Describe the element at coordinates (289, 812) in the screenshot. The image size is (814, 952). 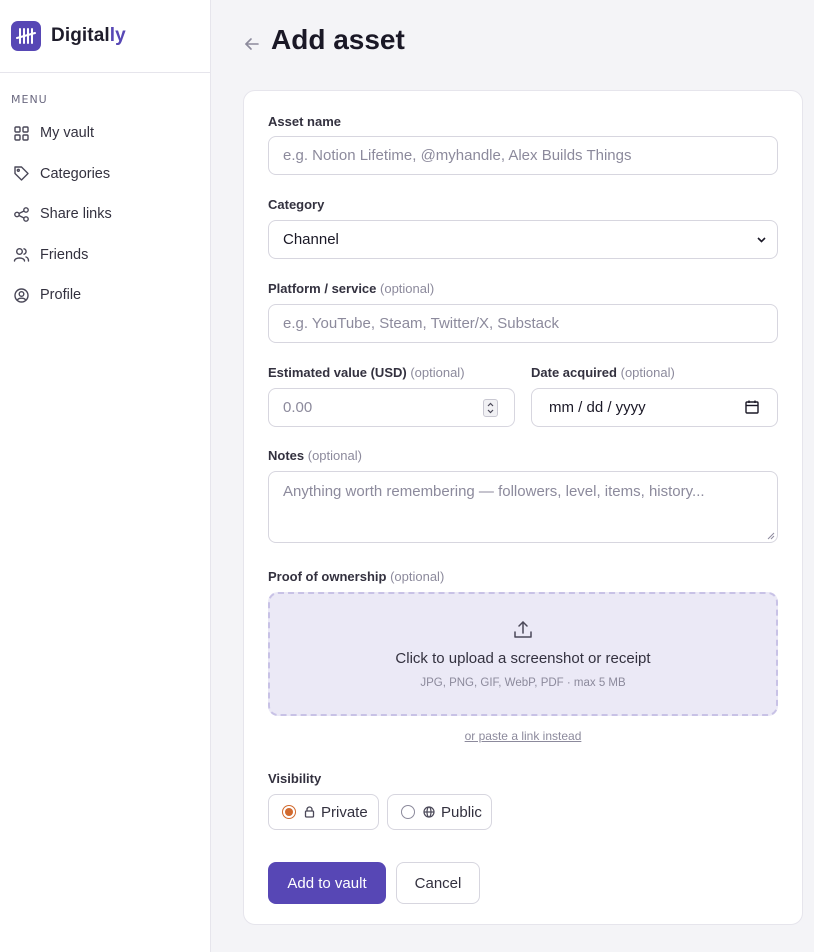
I see `private-radio` at that location.